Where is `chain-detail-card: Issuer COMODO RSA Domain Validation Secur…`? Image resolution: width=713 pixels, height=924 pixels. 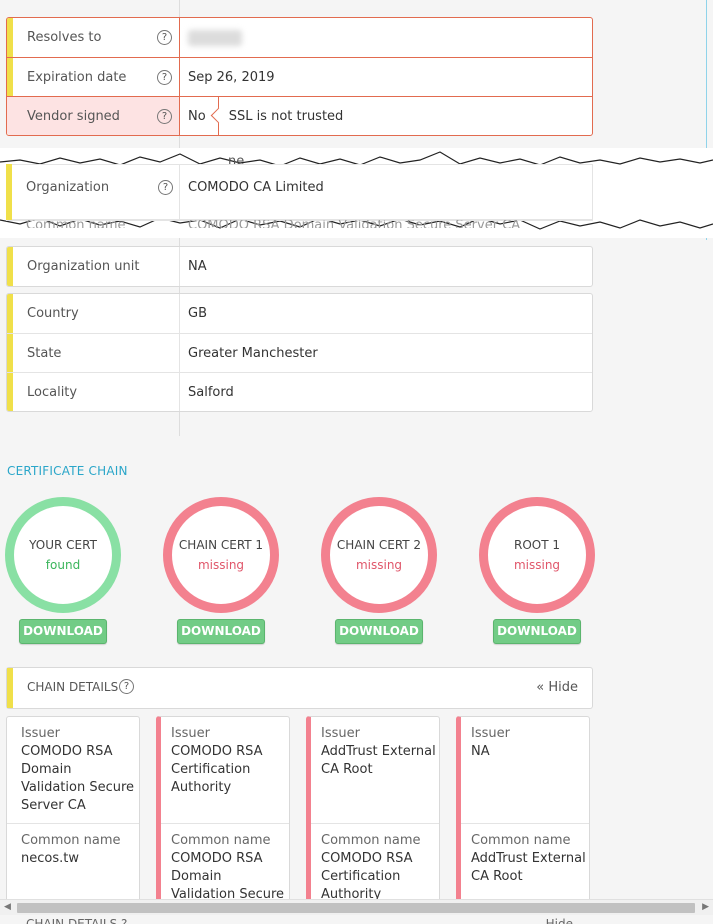
chain-detail-card: Issuer COMODO RSA Domain Validation Secur… is located at coordinates (73, 811).